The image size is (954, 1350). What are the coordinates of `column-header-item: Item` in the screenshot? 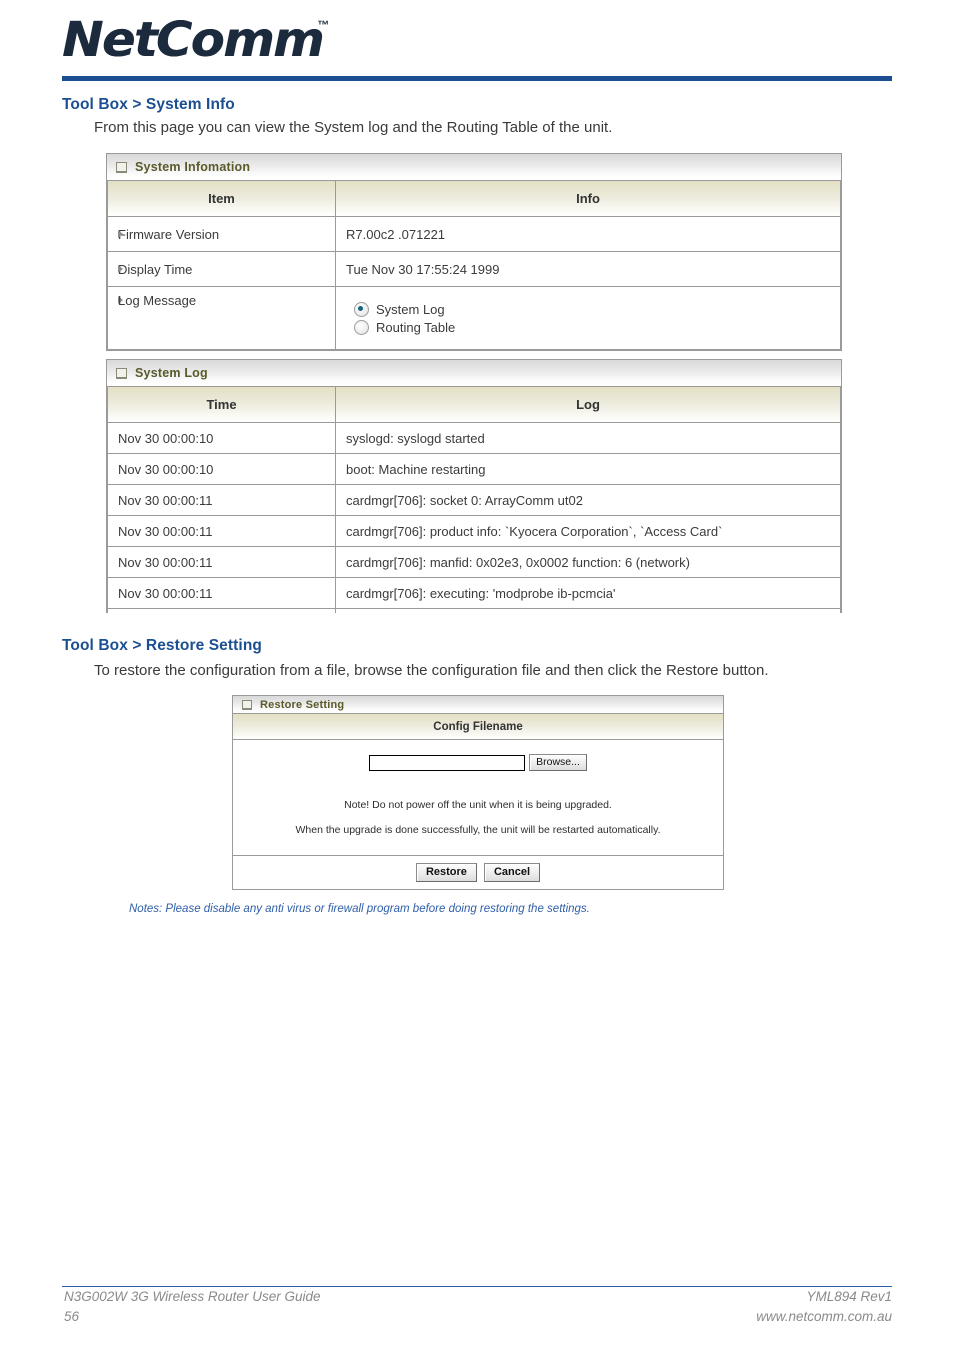 It's located at (221, 199).